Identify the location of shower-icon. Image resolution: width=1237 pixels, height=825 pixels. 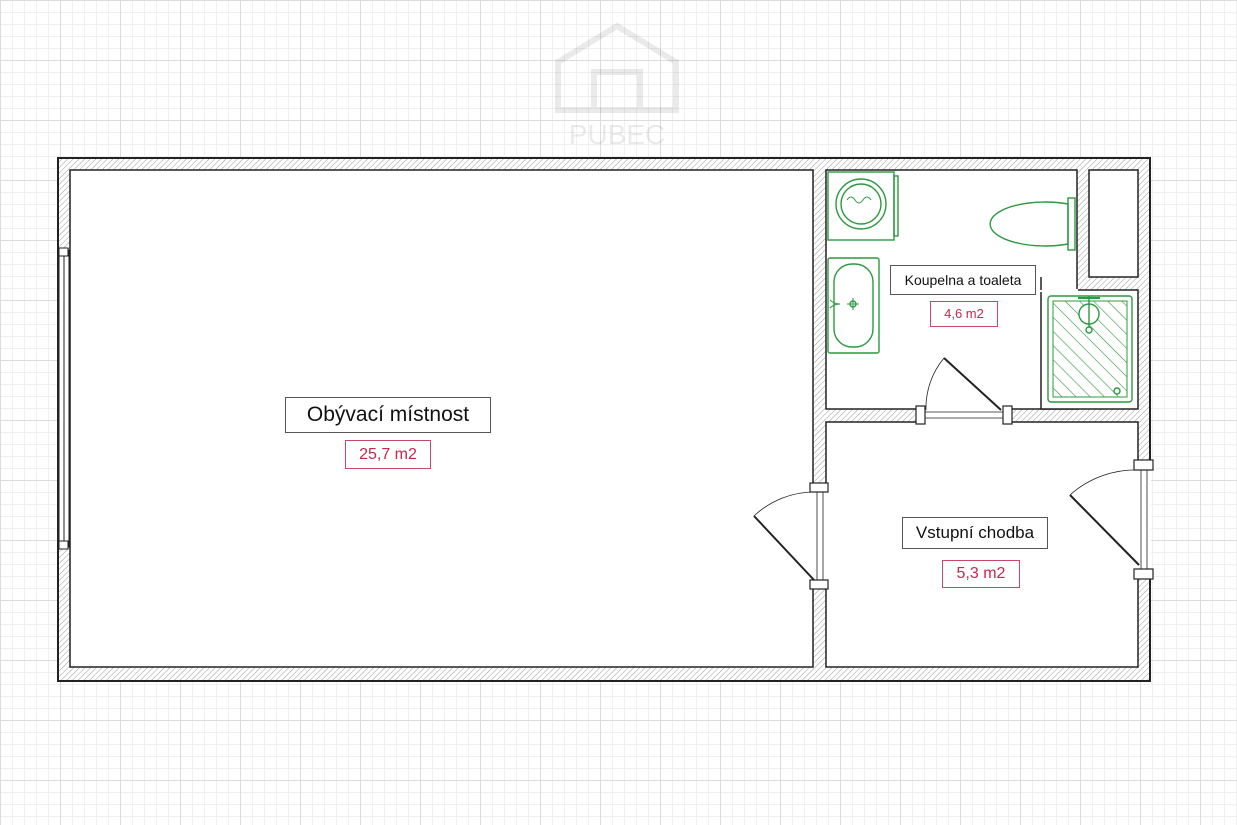
(1090, 349).